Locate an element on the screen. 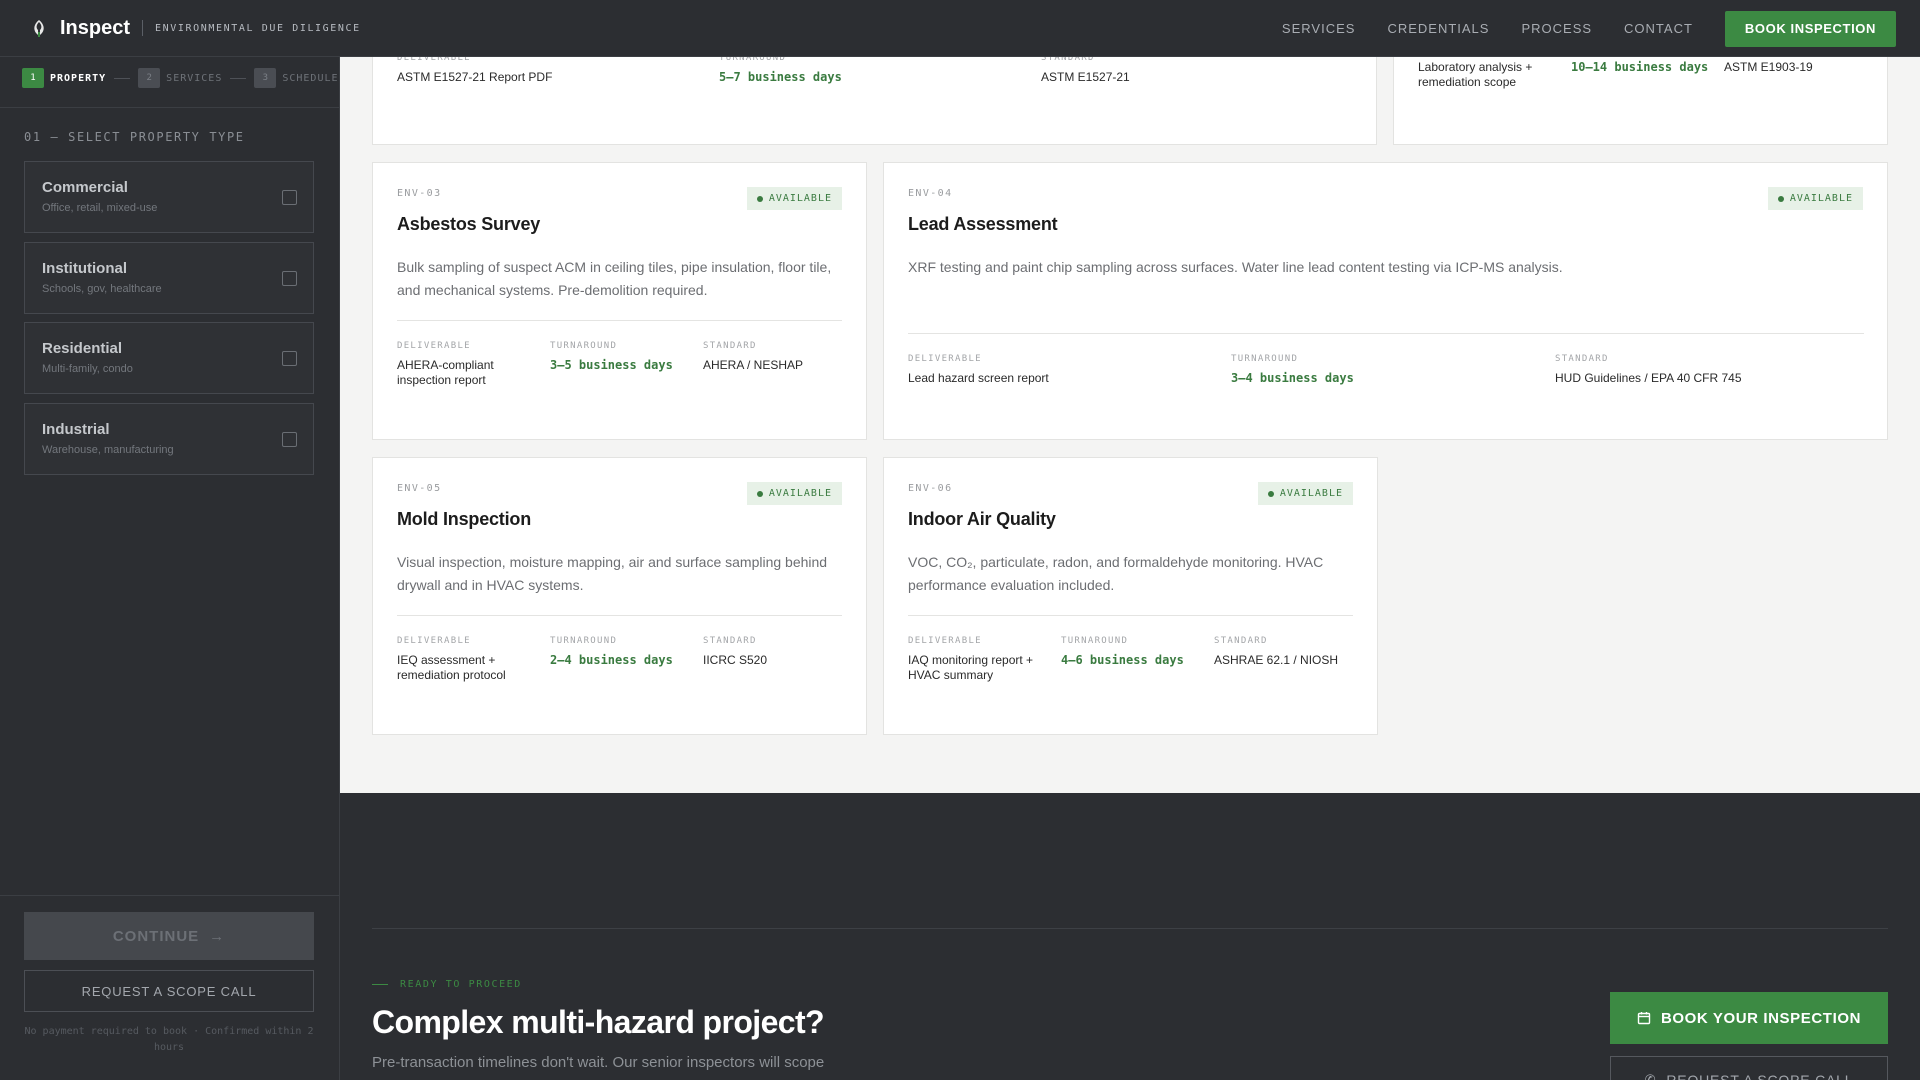 The width and height of the screenshot is (1920, 1080). service-code: ENV-03 is located at coordinates (419, 193).